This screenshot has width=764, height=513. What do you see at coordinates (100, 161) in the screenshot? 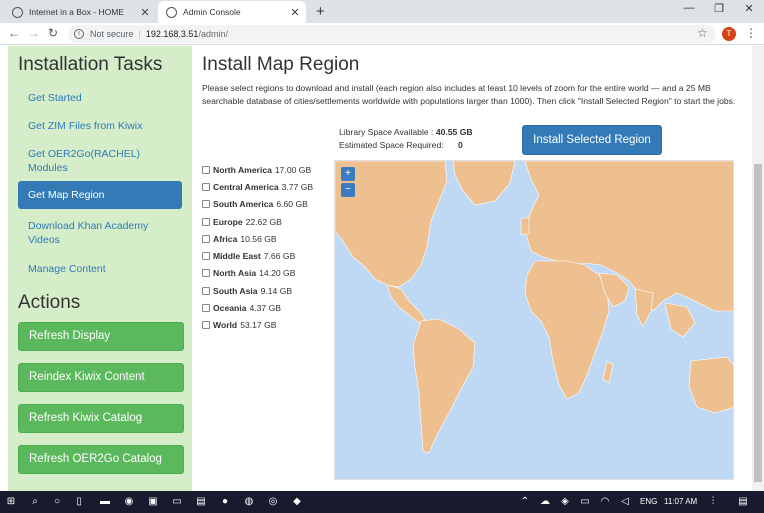
I see `sidebar-item-get-oer2go: Get OER2Go(RACHEL) Modules` at bounding box center [100, 161].